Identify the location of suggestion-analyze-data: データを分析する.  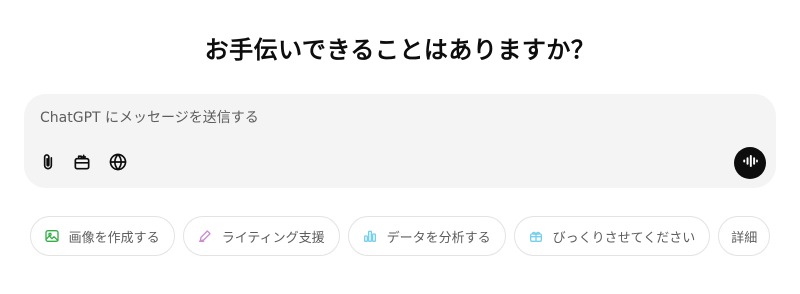
(426, 236).